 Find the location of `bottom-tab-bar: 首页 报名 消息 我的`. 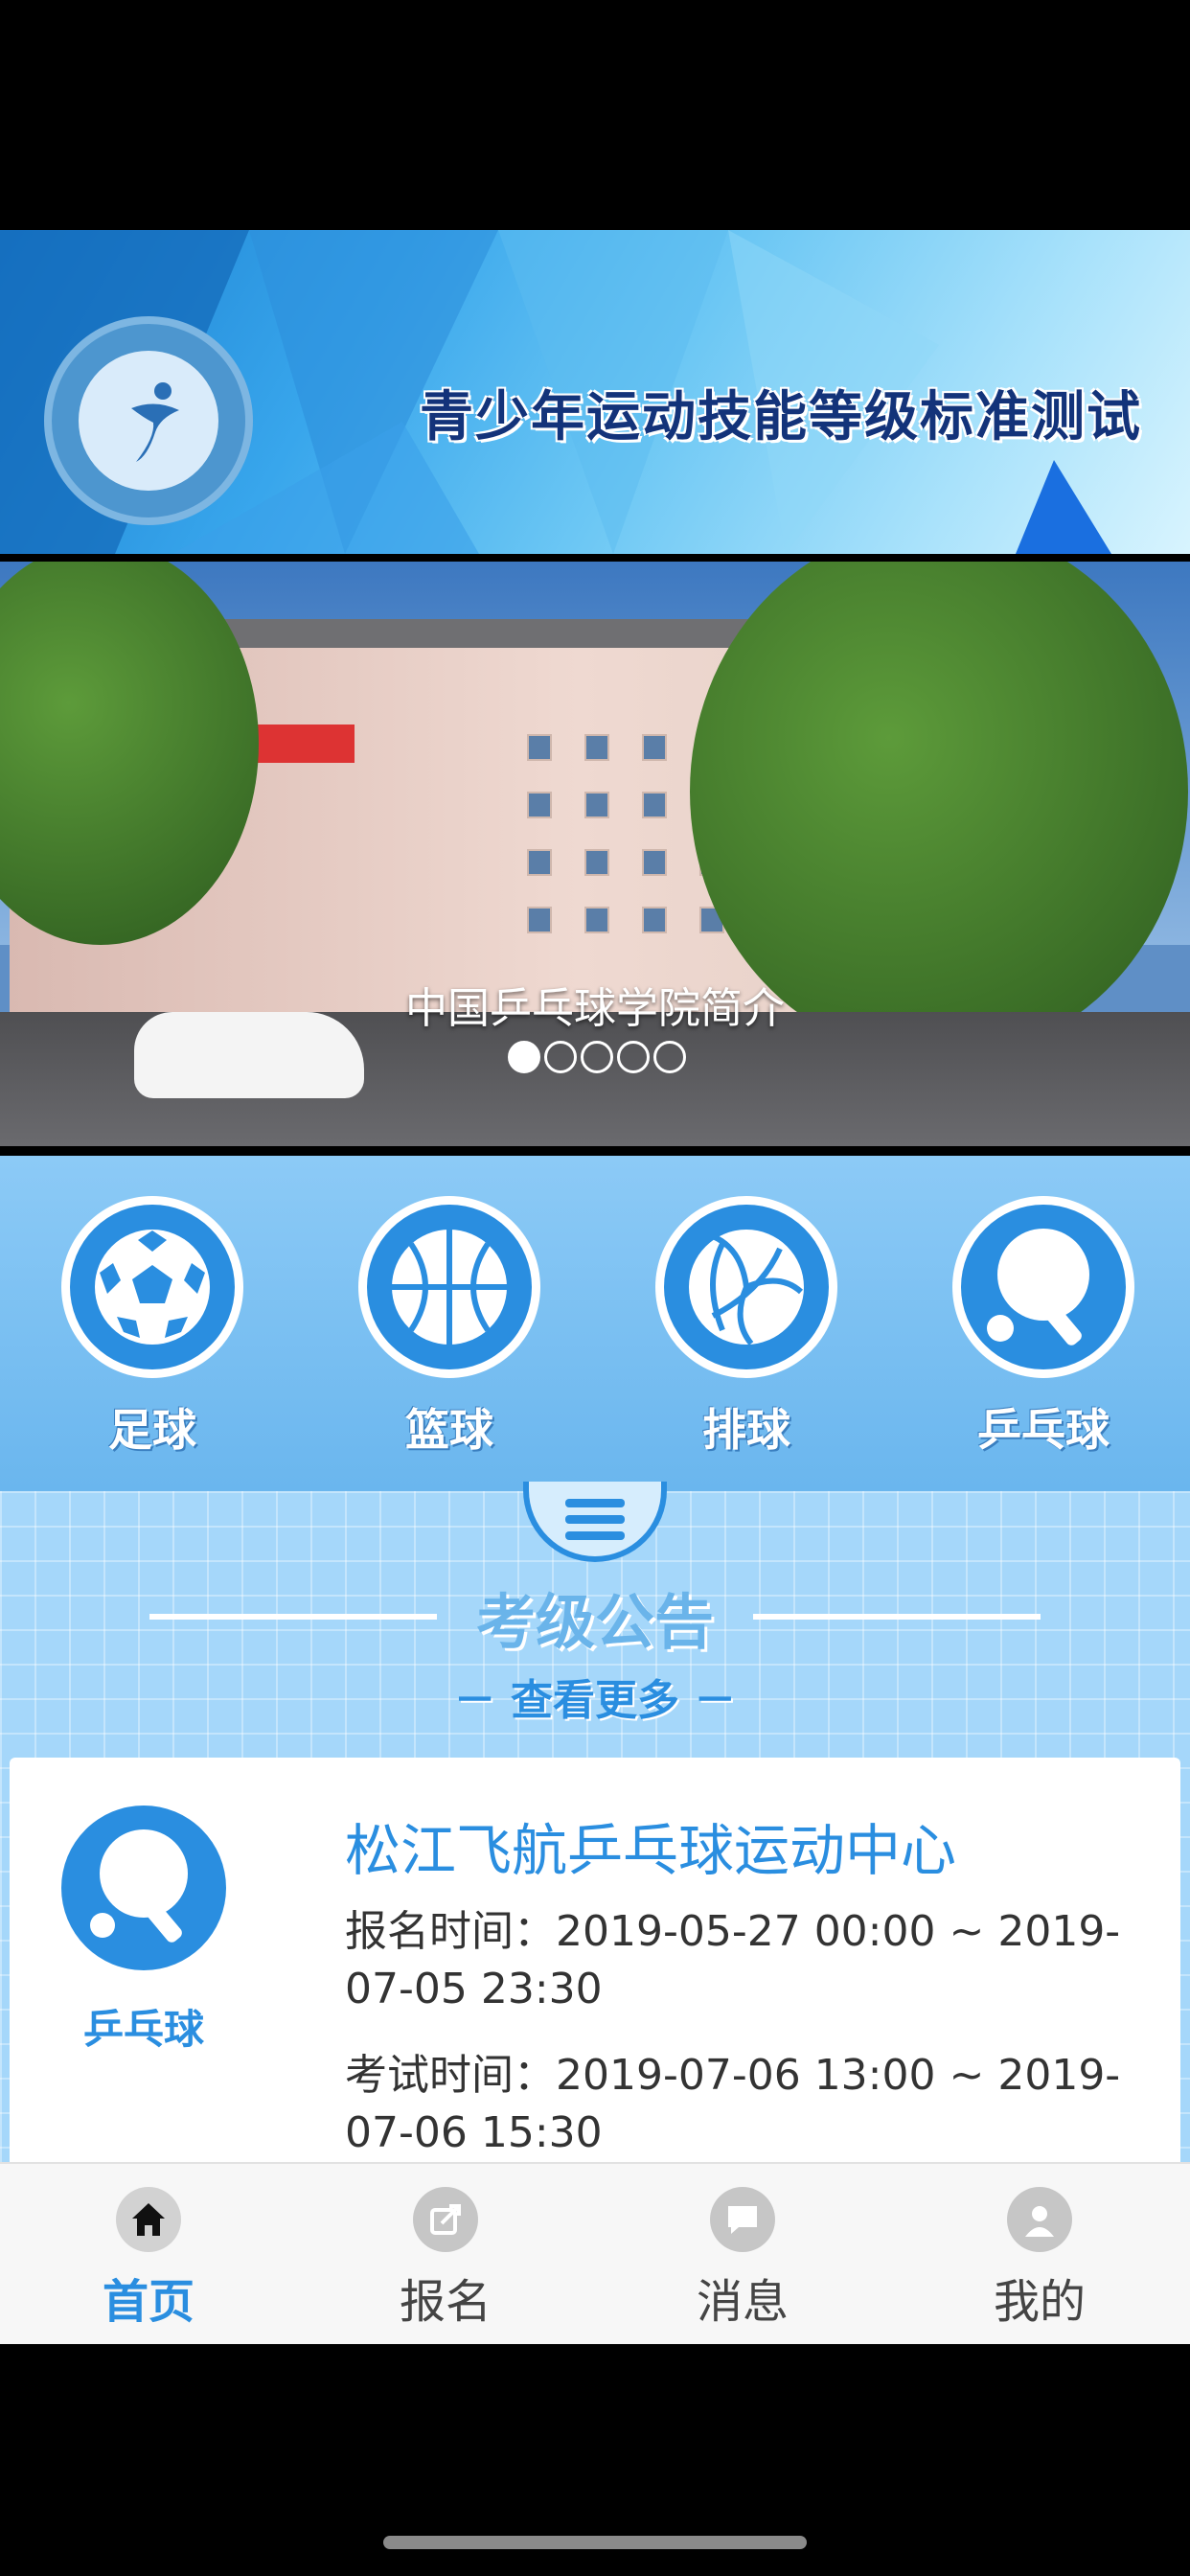

bottom-tab-bar: 首页 报名 消息 我的 is located at coordinates (595, 2253).